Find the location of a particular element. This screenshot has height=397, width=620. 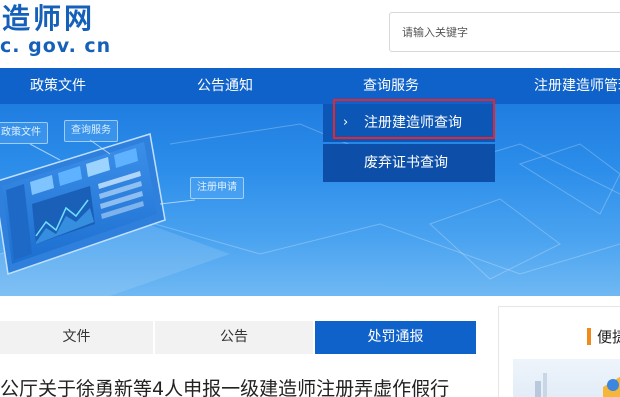

site-logo-domain: c. gov. cn is located at coordinates (55, 46).